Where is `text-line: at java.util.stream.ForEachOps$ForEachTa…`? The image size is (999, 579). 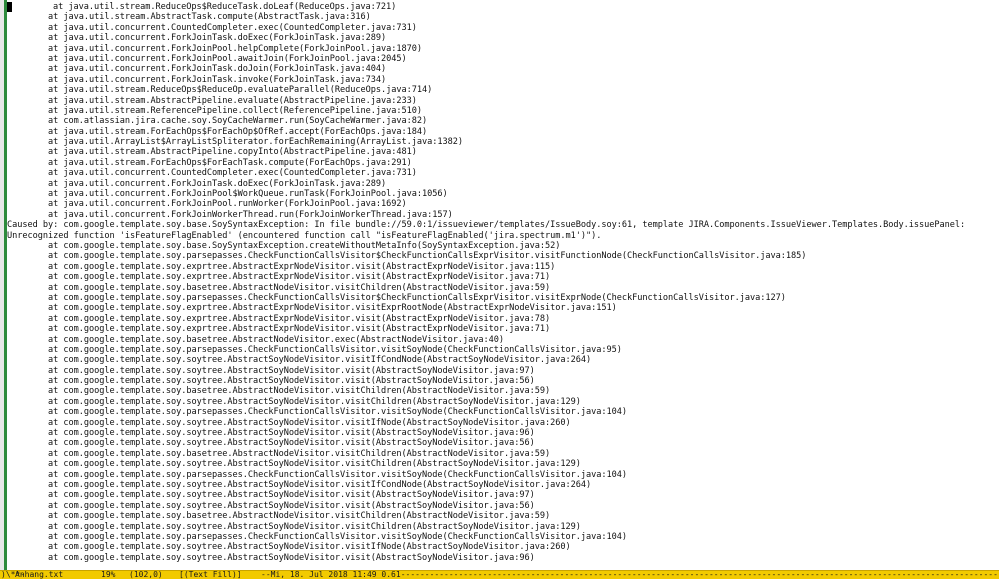
text-line: at java.util.stream.ForEachOps$ForEachTa… is located at coordinates (503, 163).